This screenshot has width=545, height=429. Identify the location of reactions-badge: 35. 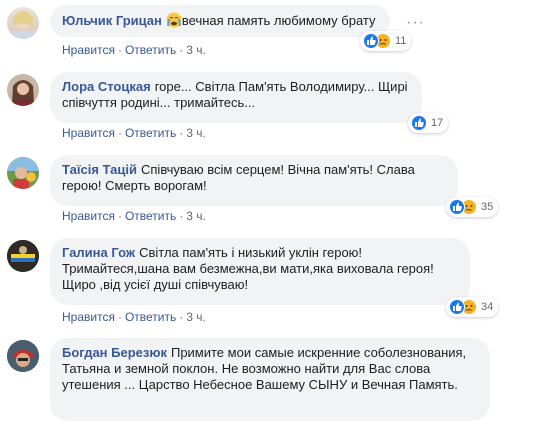
(472, 207).